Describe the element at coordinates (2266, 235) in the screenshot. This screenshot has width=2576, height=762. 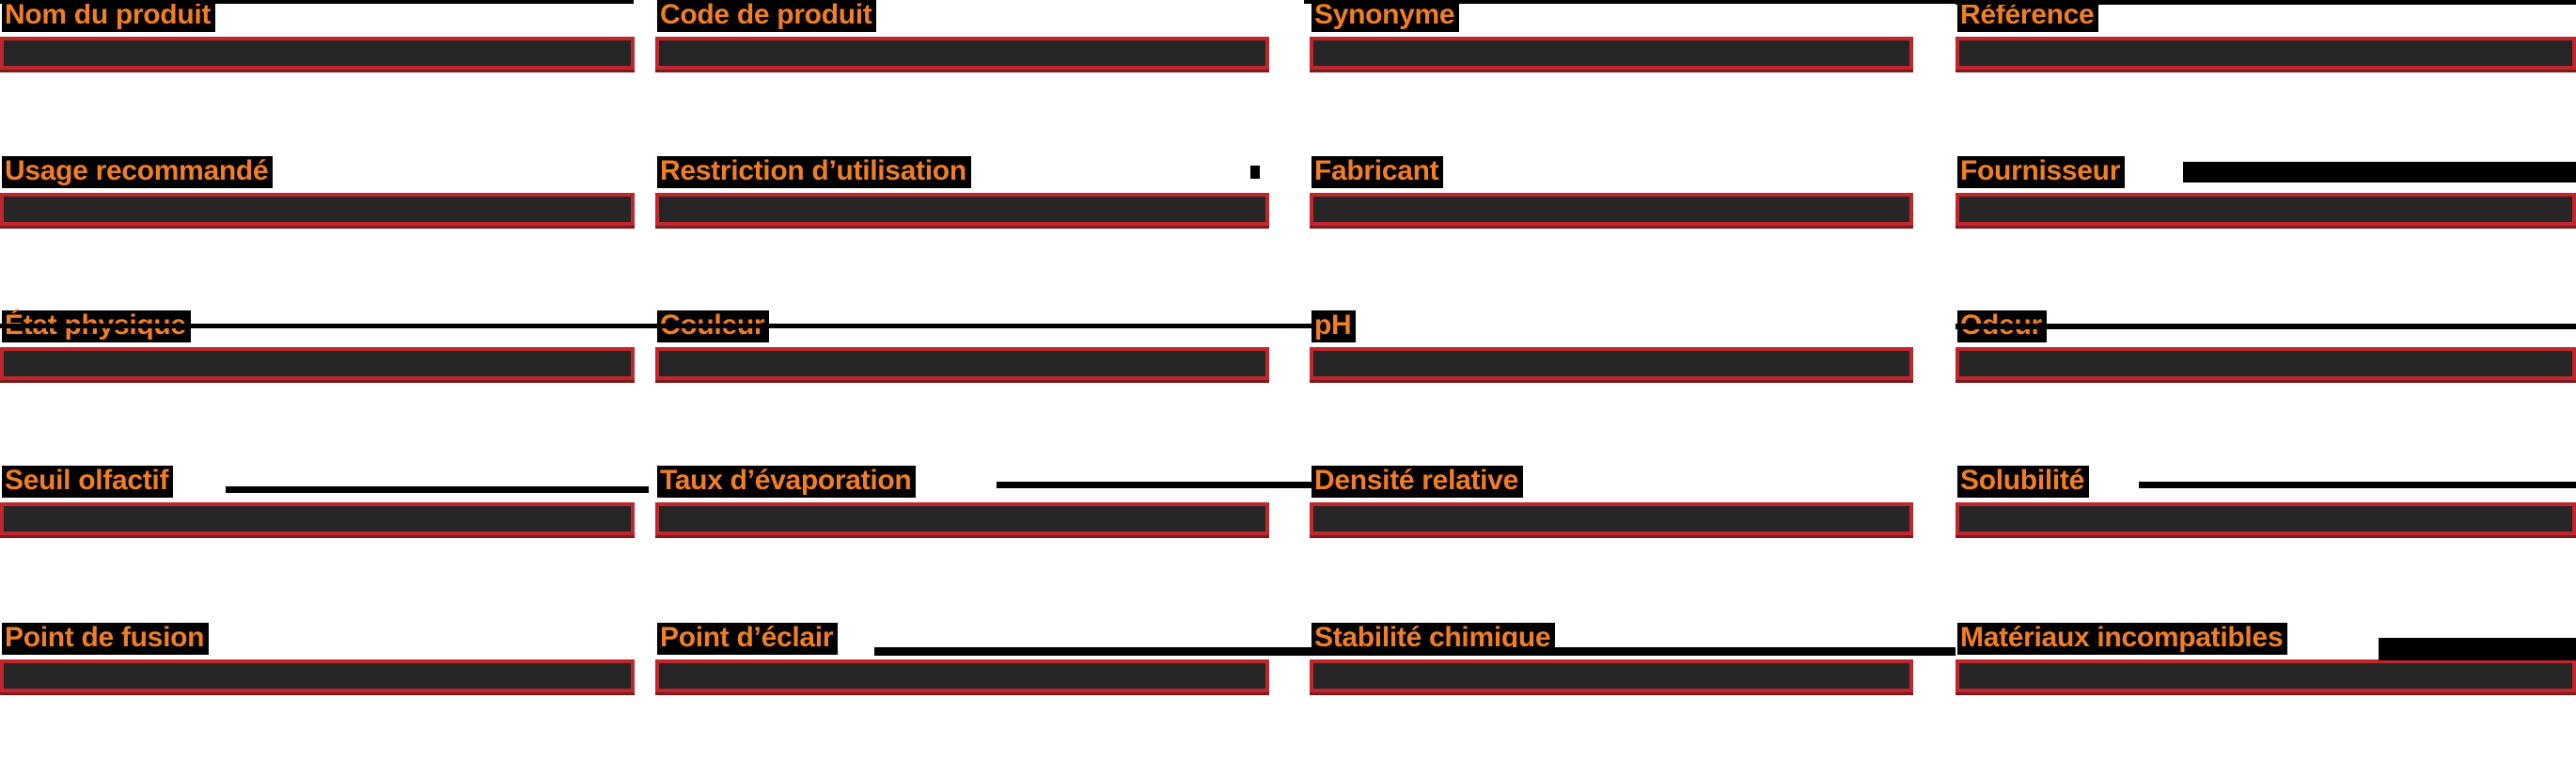
I see `form-field-fournisseur: Fournisseur` at that location.